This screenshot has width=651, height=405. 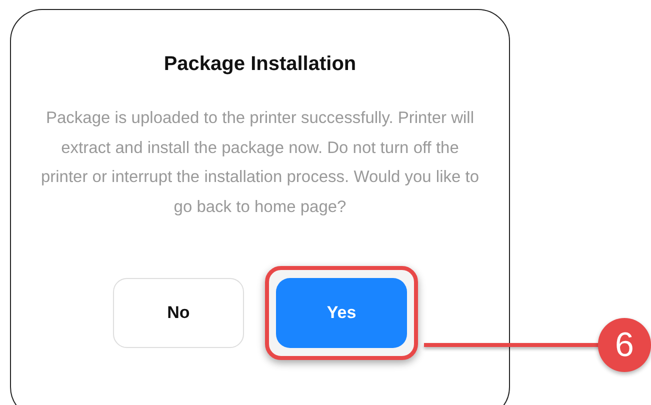 What do you see at coordinates (341, 313) in the screenshot?
I see `yes-button: Yes` at bounding box center [341, 313].